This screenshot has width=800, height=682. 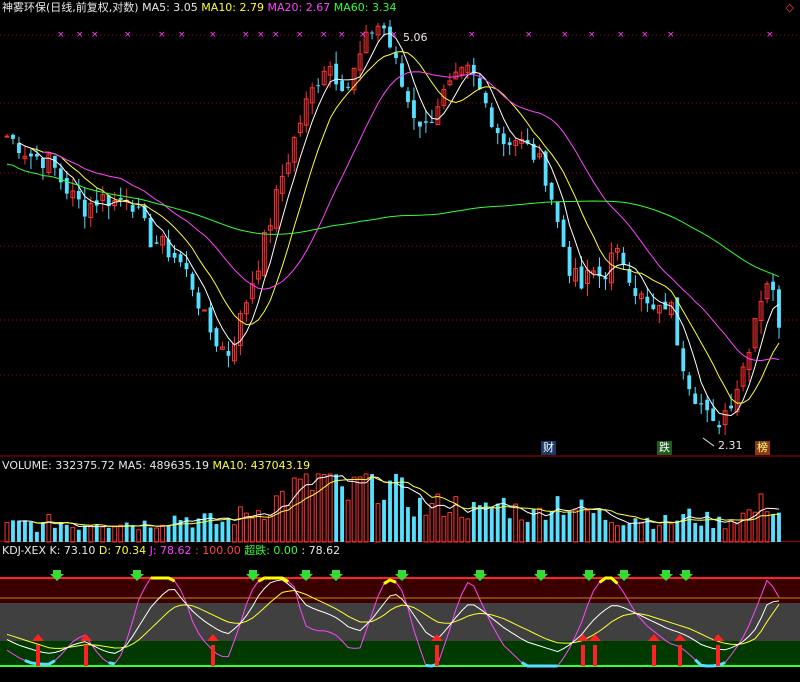 What do you see at coordinates (472, 35) in the screenshot?
I see `top-marker-15: ×` at bounding box center [472, 35].